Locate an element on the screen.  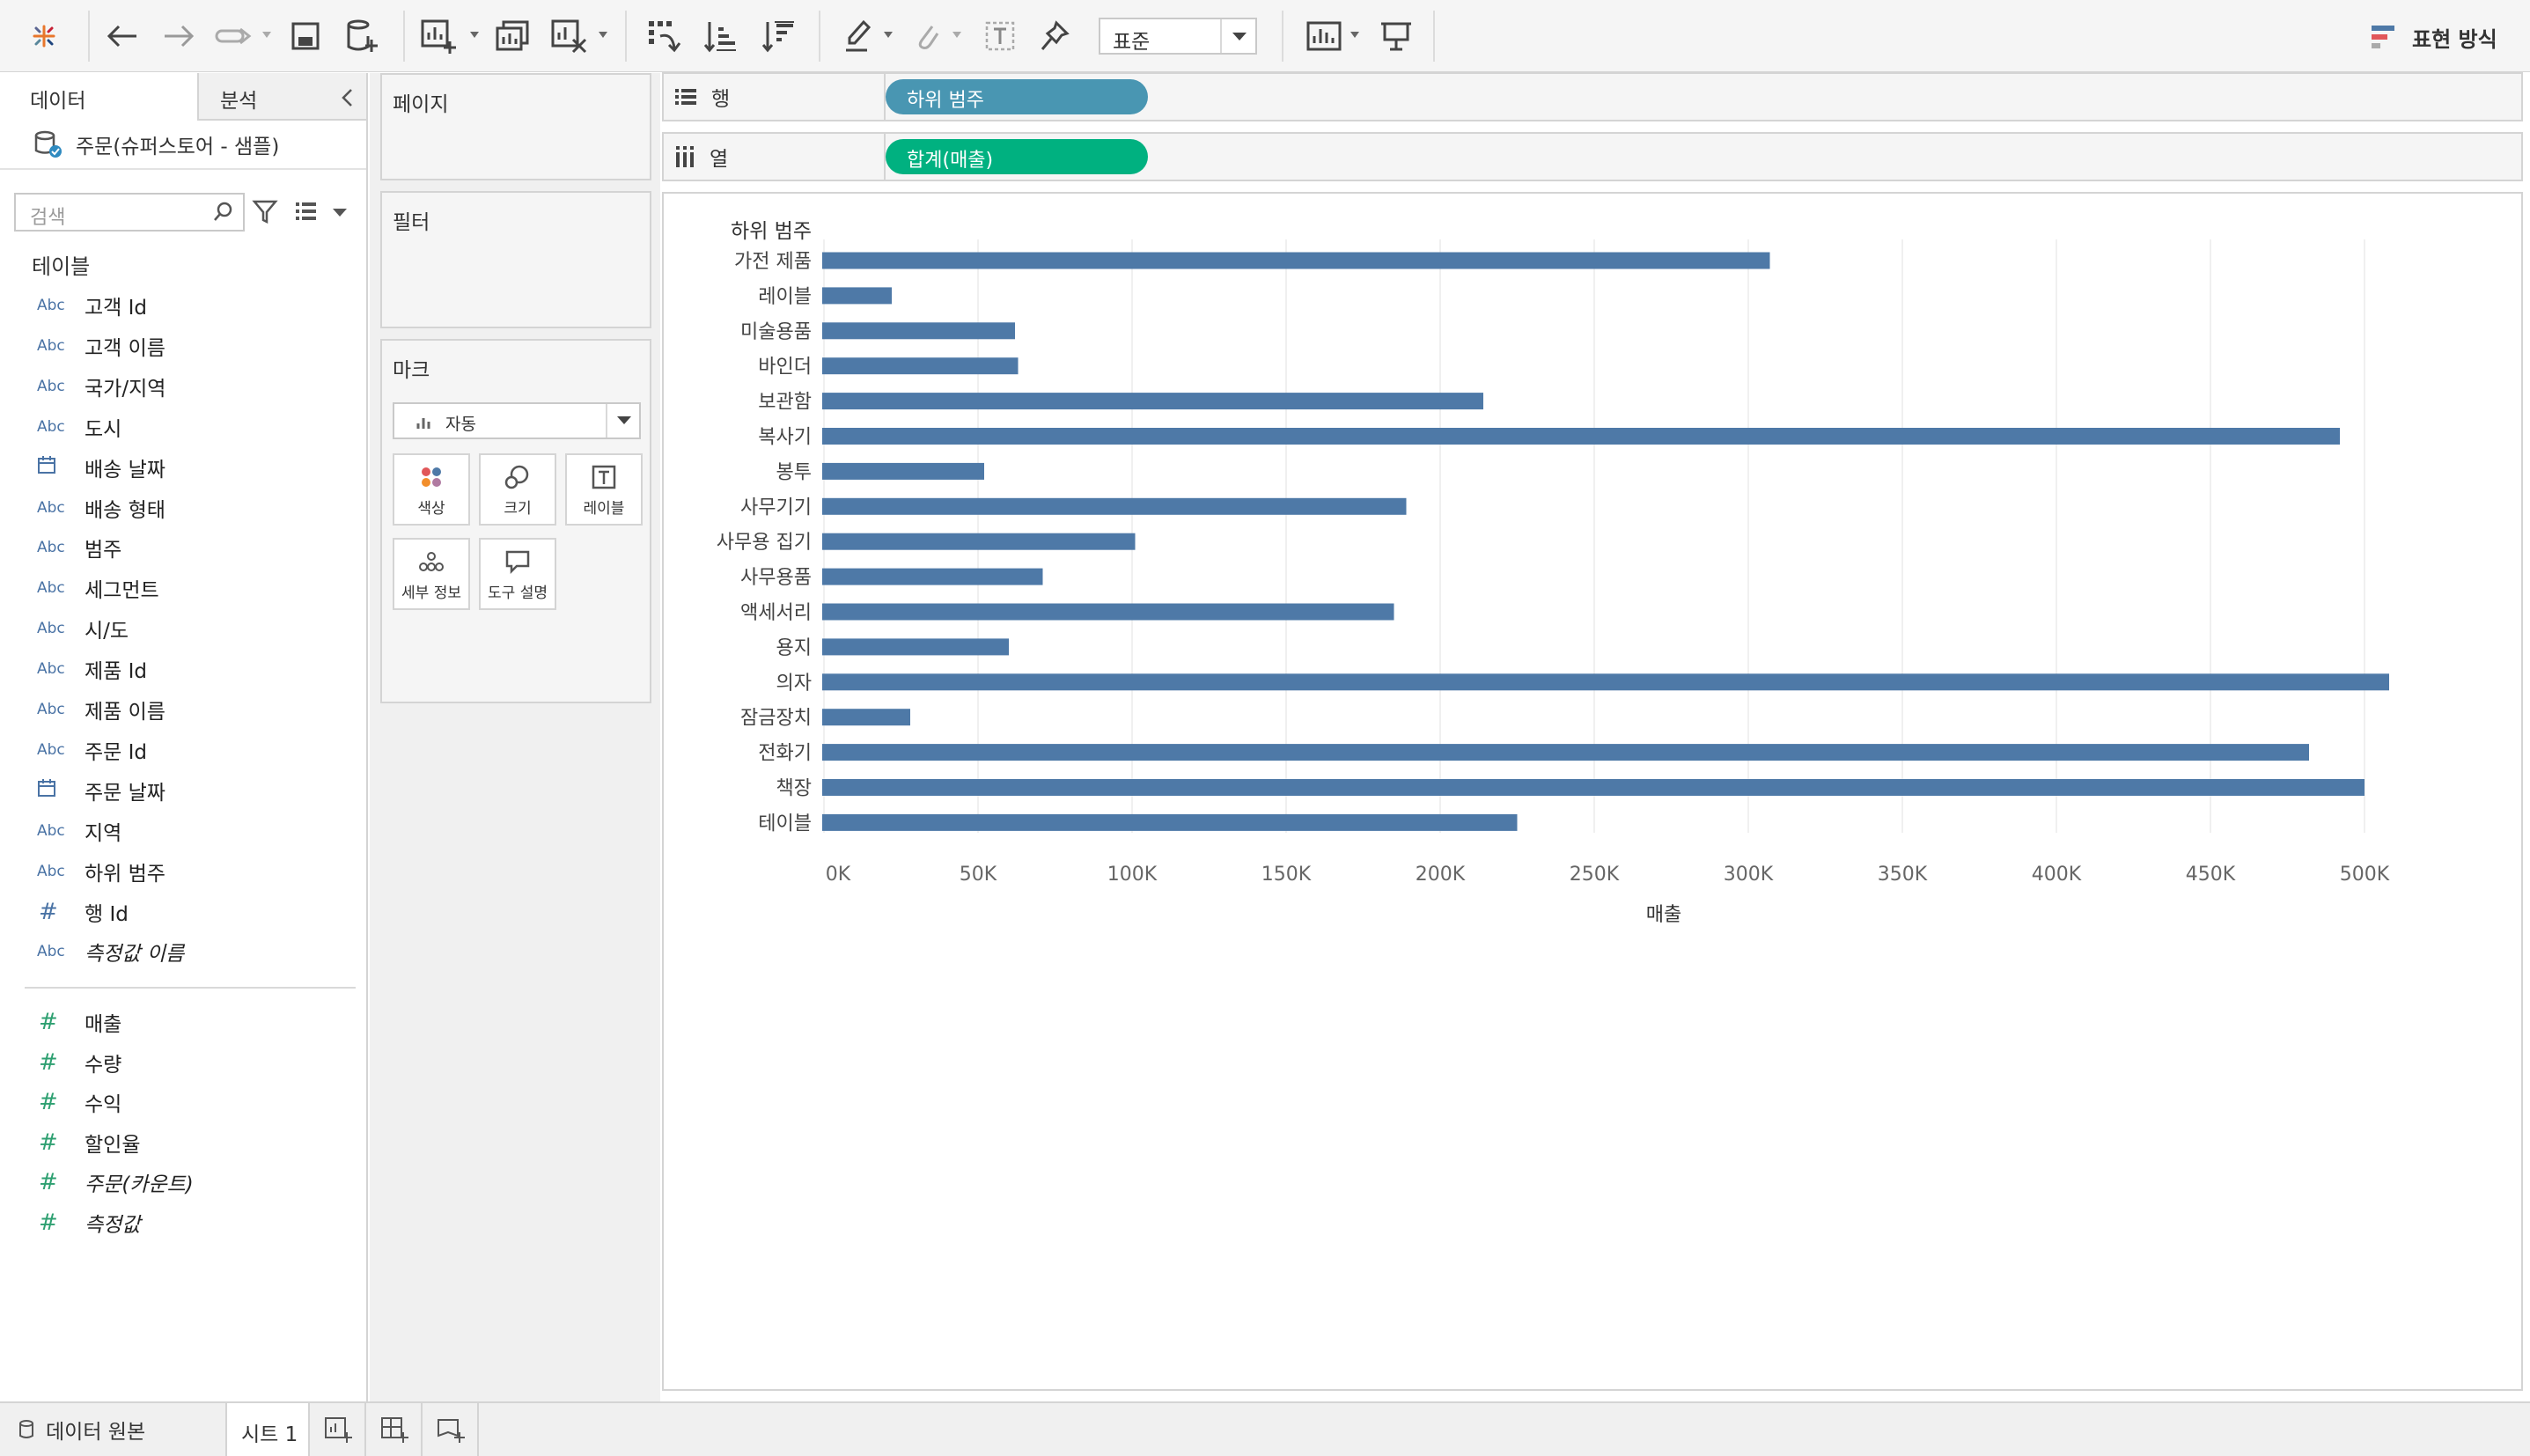
replay-icon is located at coordinates (233, 36).